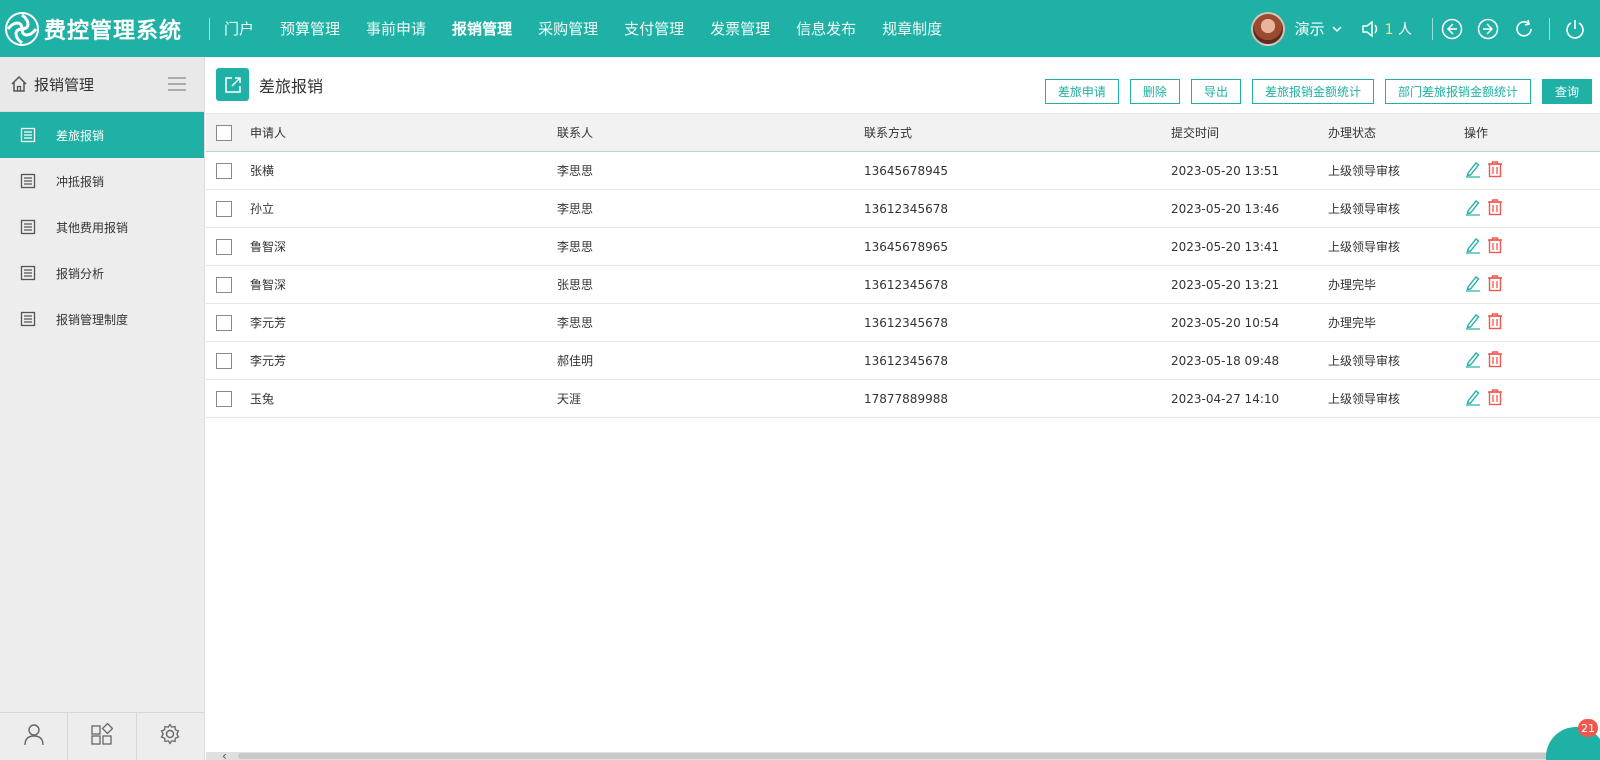  What do you see at coordinates (1215, 91) in the screenshot?
I see `export-button: 导出` at bounding box center [1215, 91].